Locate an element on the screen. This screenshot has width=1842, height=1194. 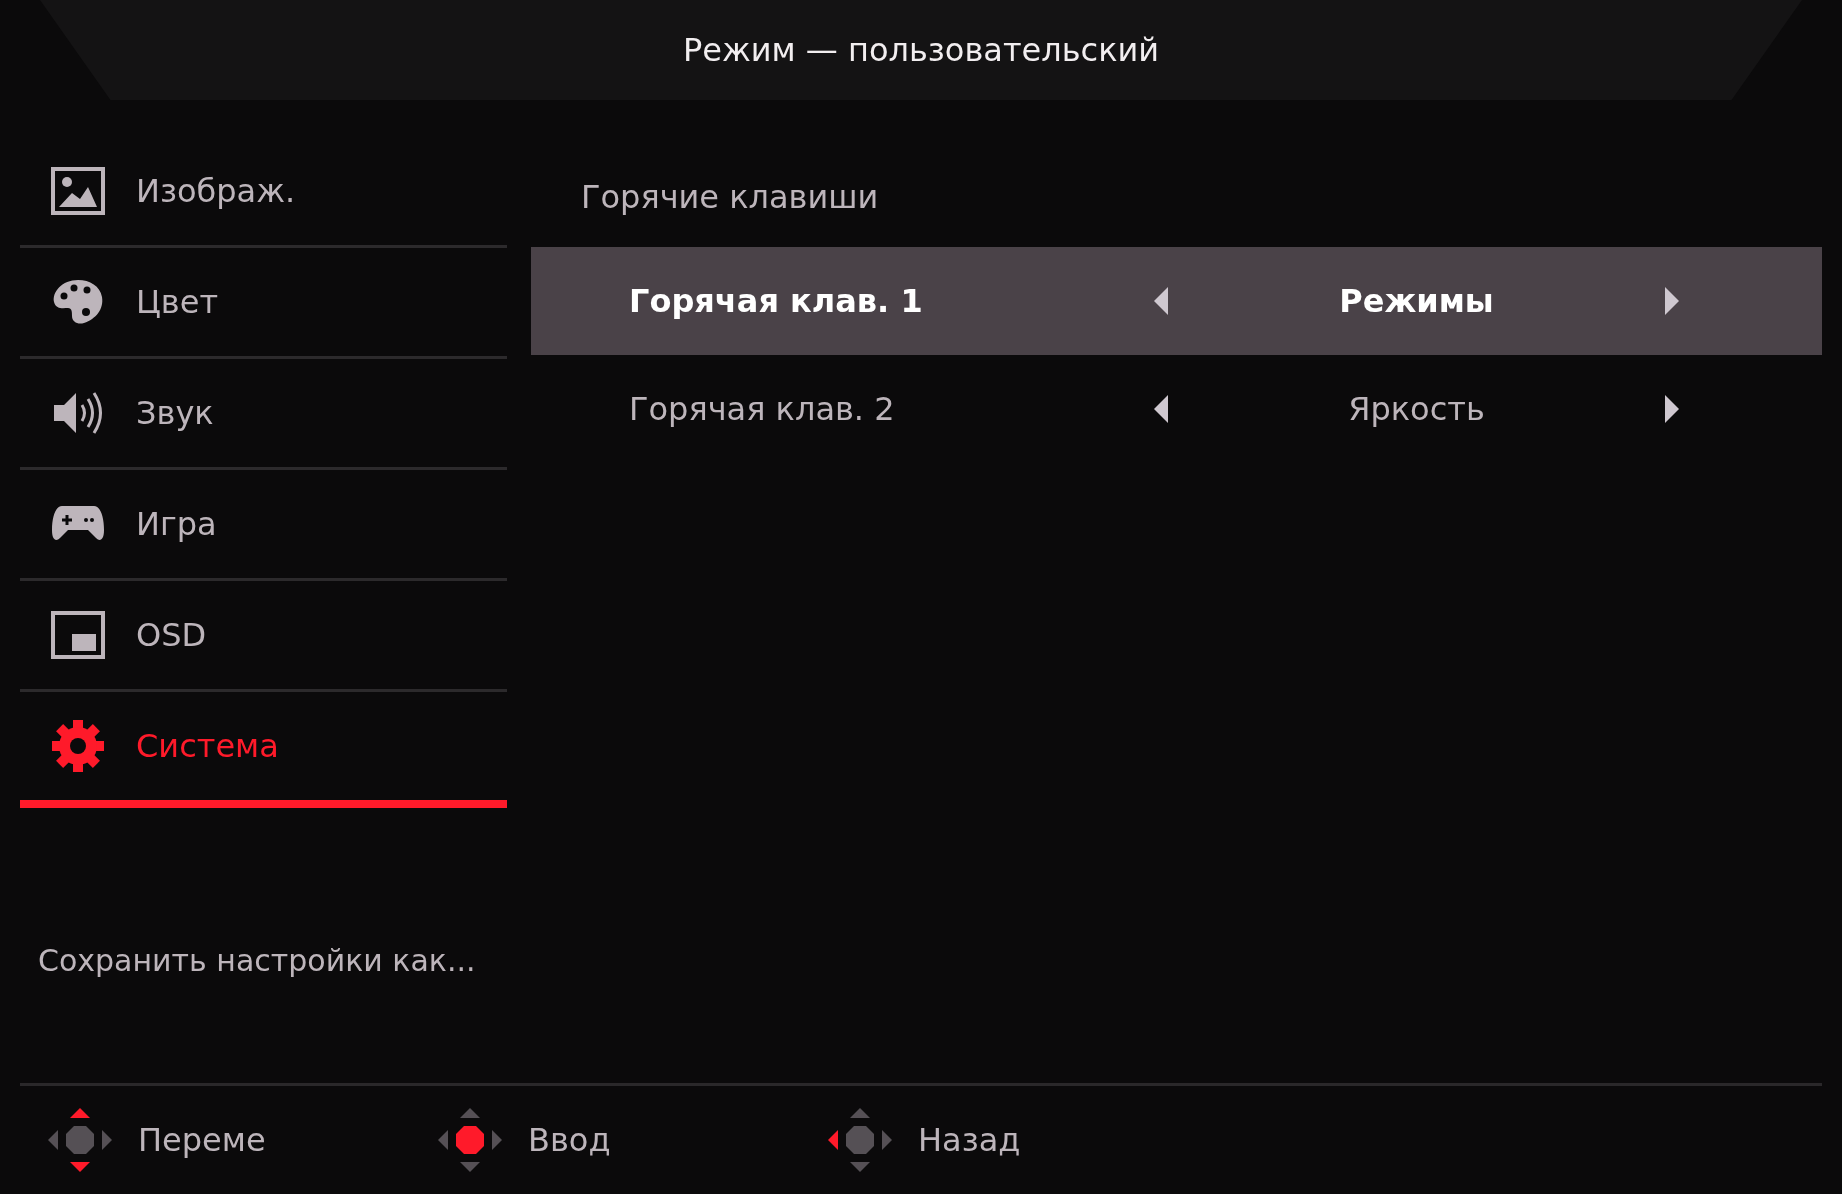
mode-title: Режим — пользовательский is located at coordinates (921, 50).